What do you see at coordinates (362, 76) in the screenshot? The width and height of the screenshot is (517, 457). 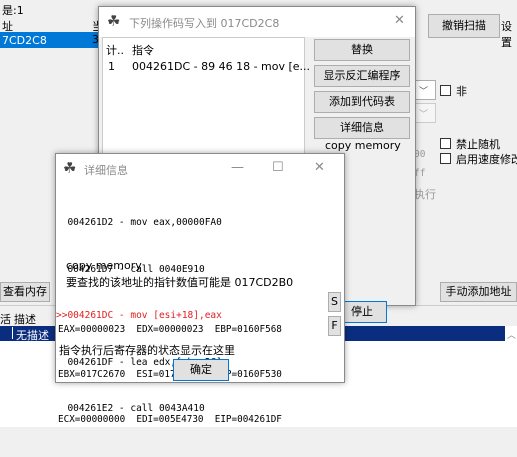 I see `show-disassembler-button: 显示反汇编程序` at bounding box center [362, 76].